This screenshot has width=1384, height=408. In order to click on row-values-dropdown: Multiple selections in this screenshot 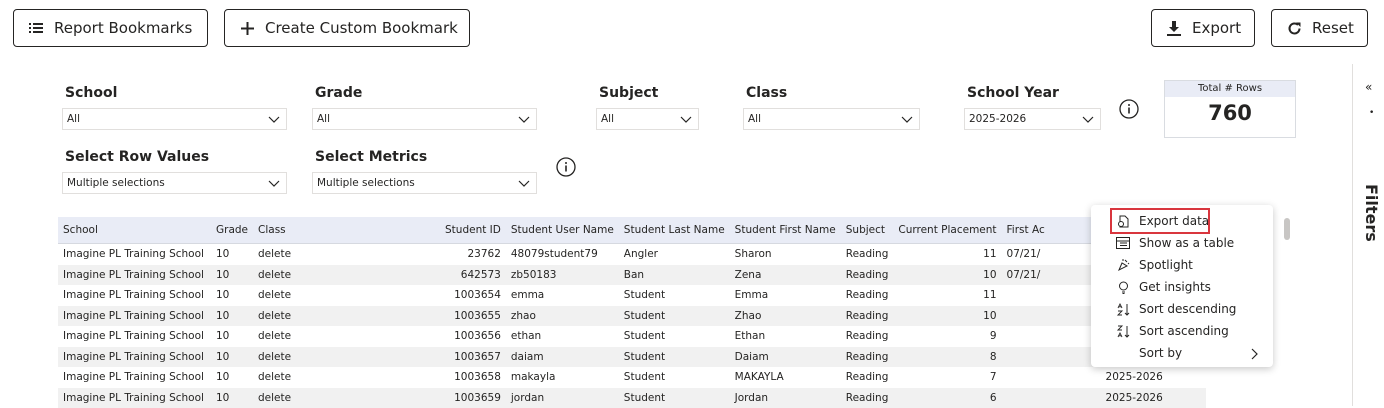, I will do `click(174, 183)`.